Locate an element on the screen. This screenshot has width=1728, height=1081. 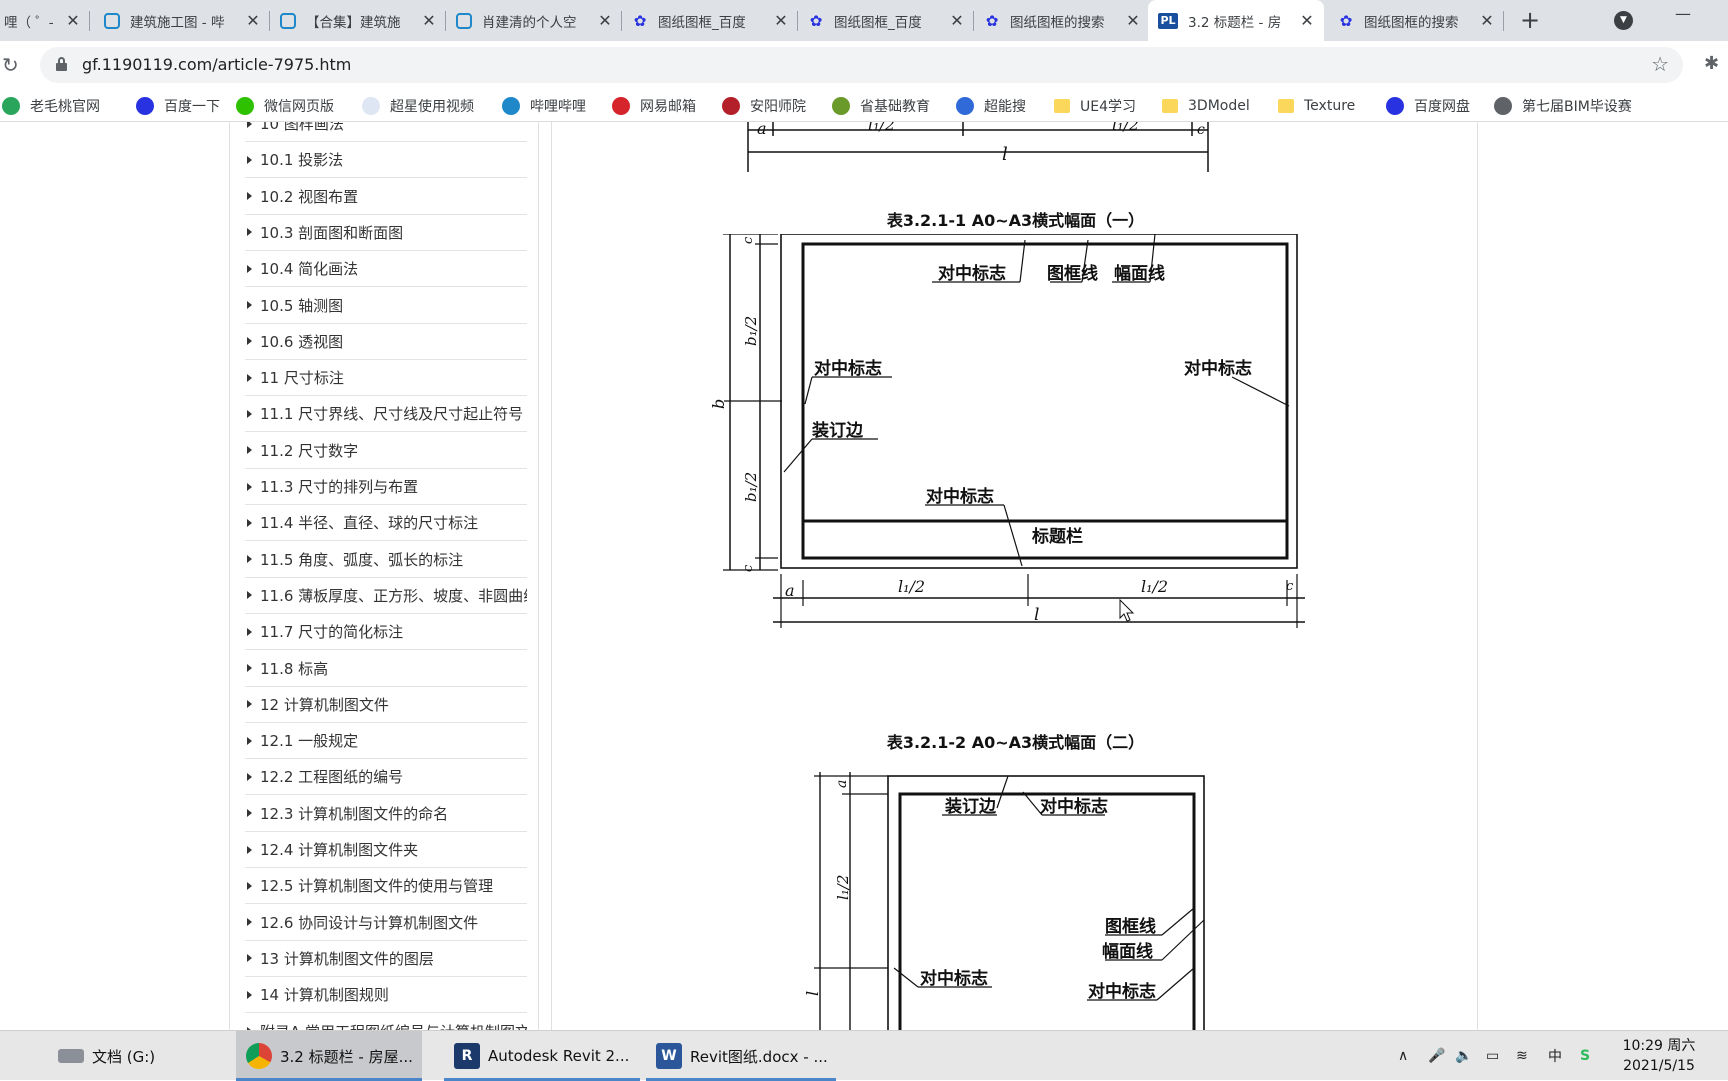
toc-item: 10 图样画法 is located at coordinates (386, 132).